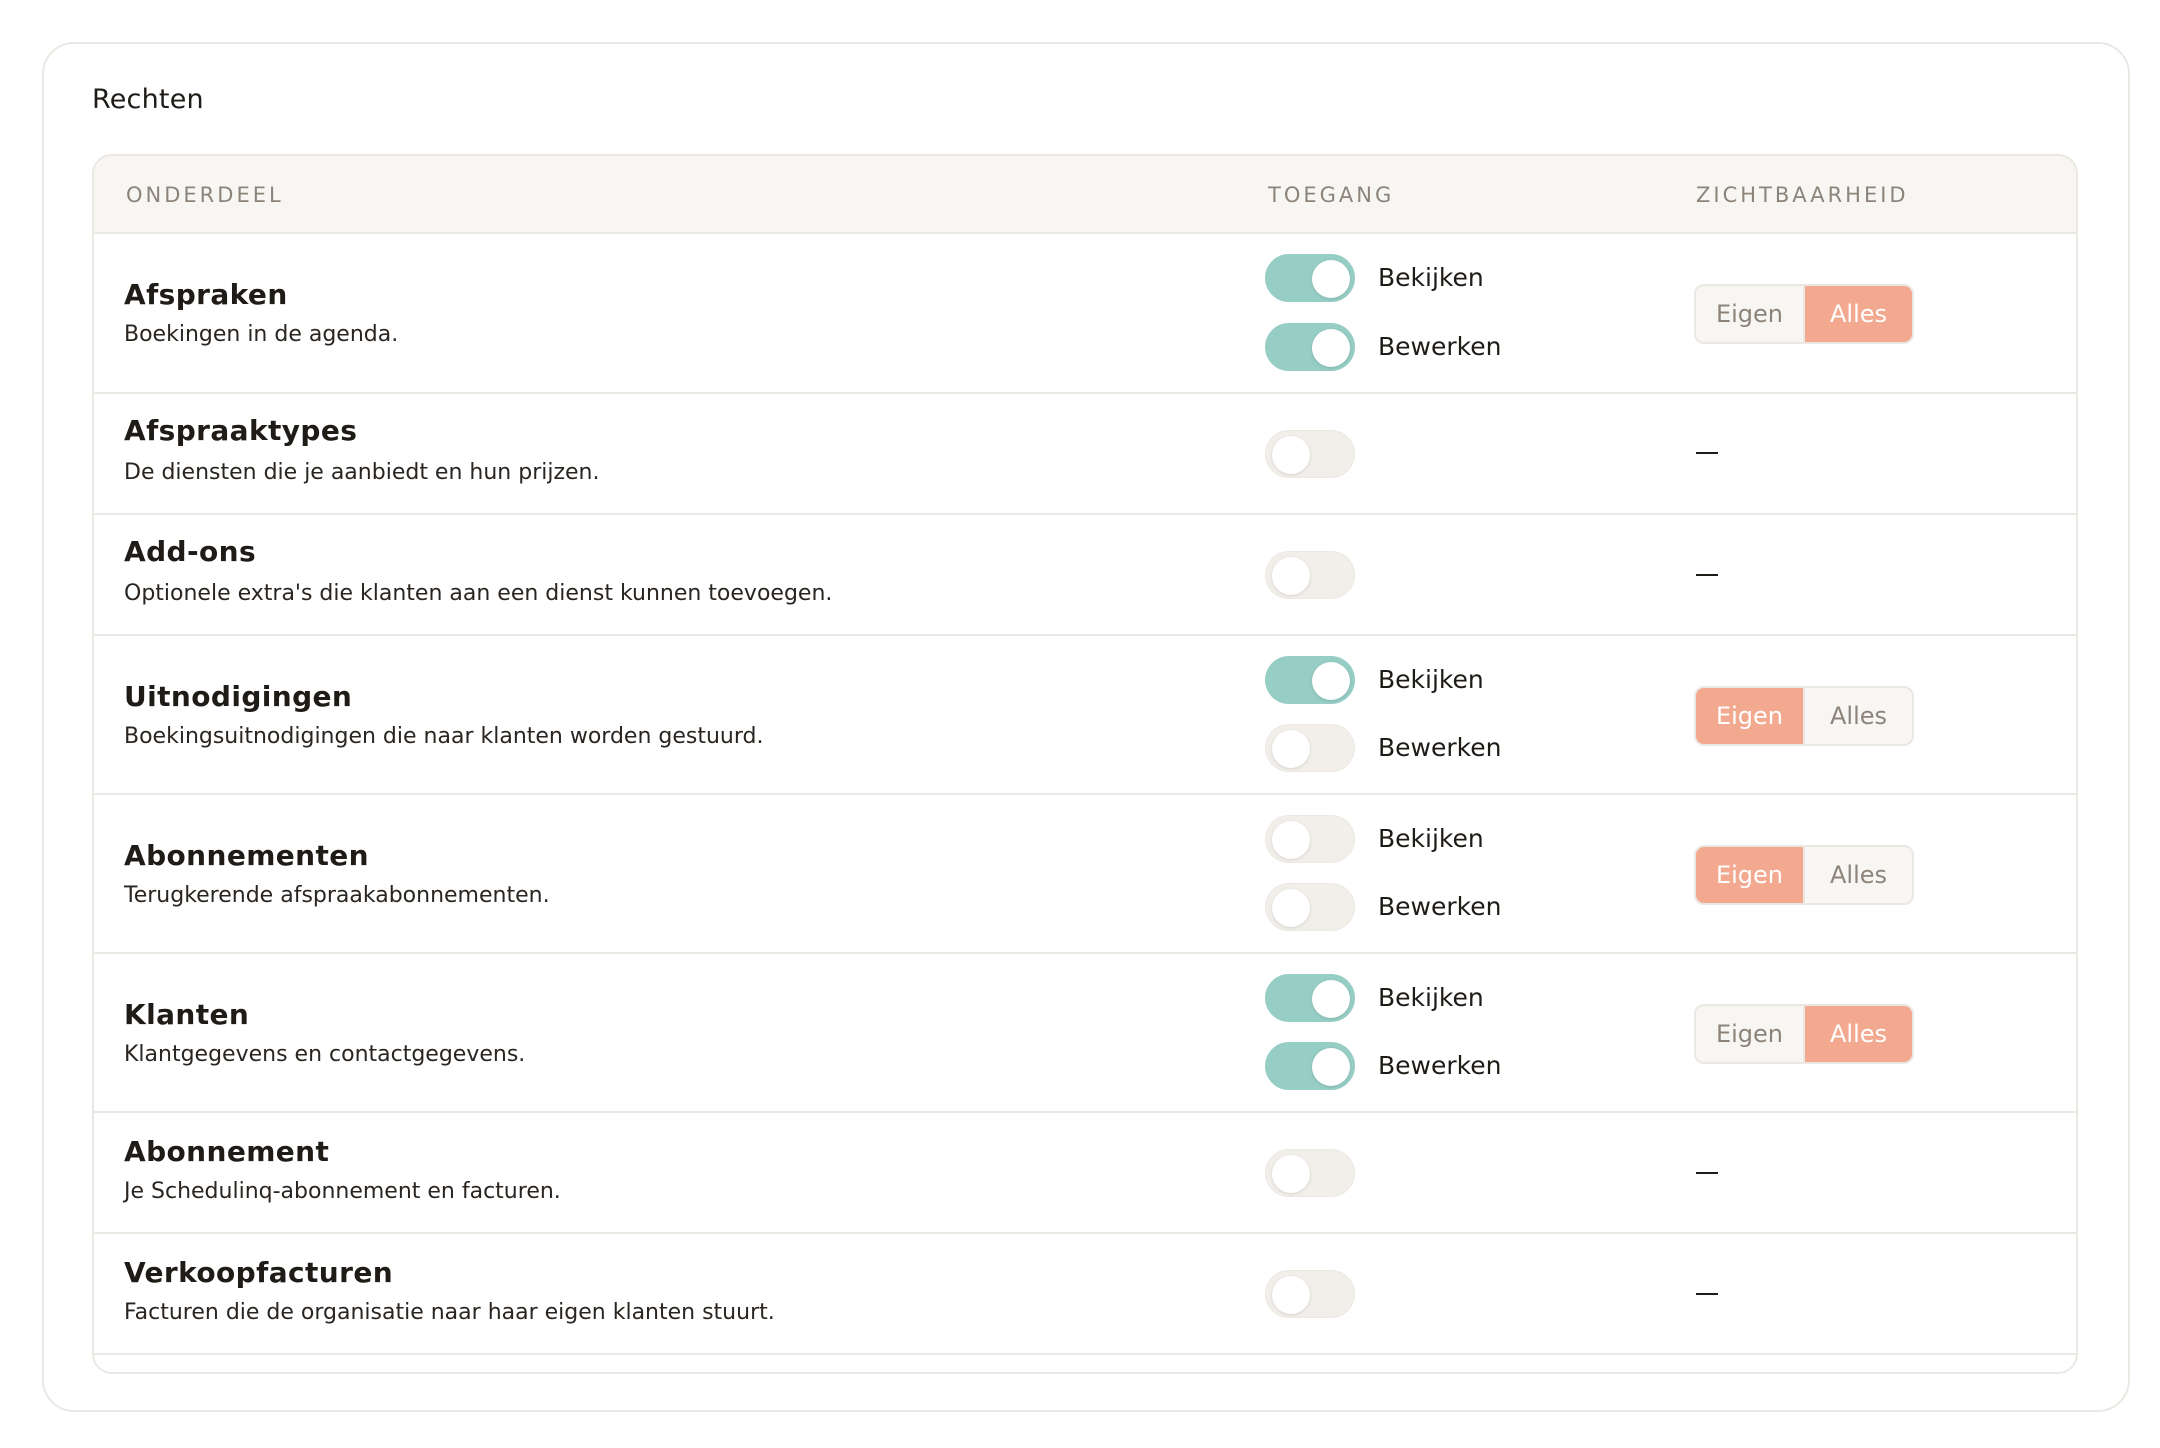 The height and width of the screenshot is (1448, 2160). What do you see at coordinates (1331, 195) in the screenshot?
I see `column-header-access: TOEGANG` at bounding box center [1331, 195].